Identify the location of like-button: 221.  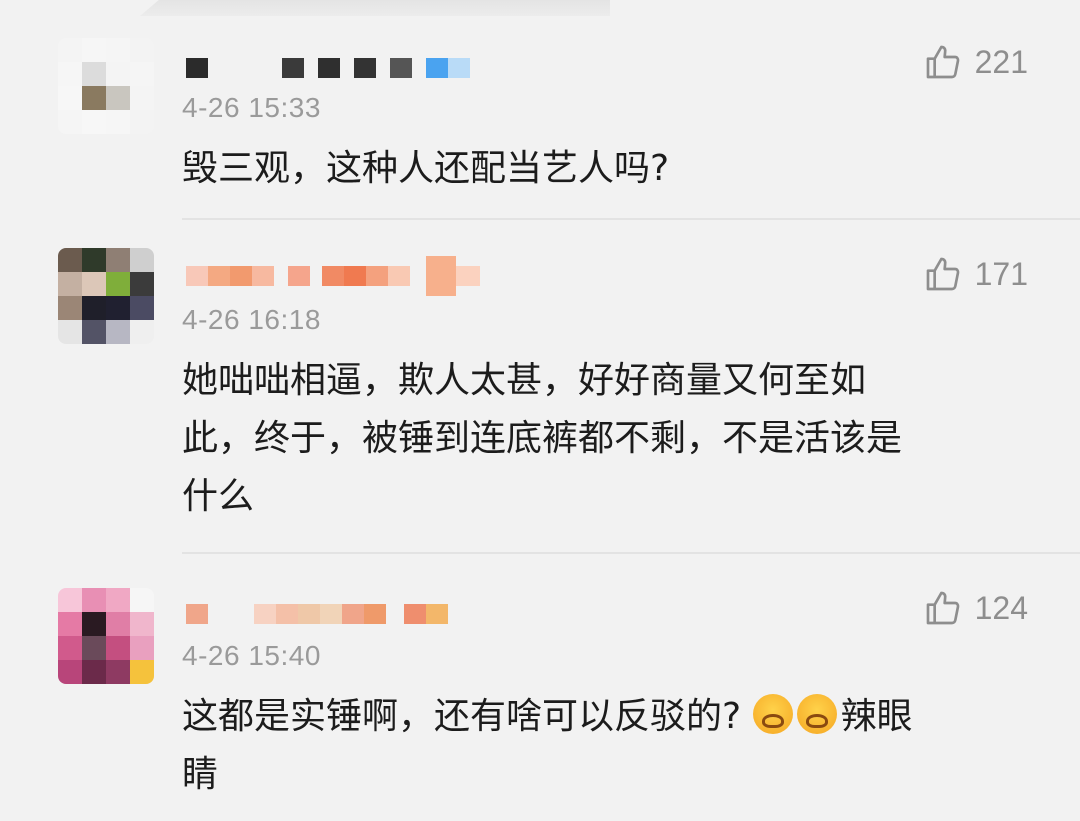
(975, 62).